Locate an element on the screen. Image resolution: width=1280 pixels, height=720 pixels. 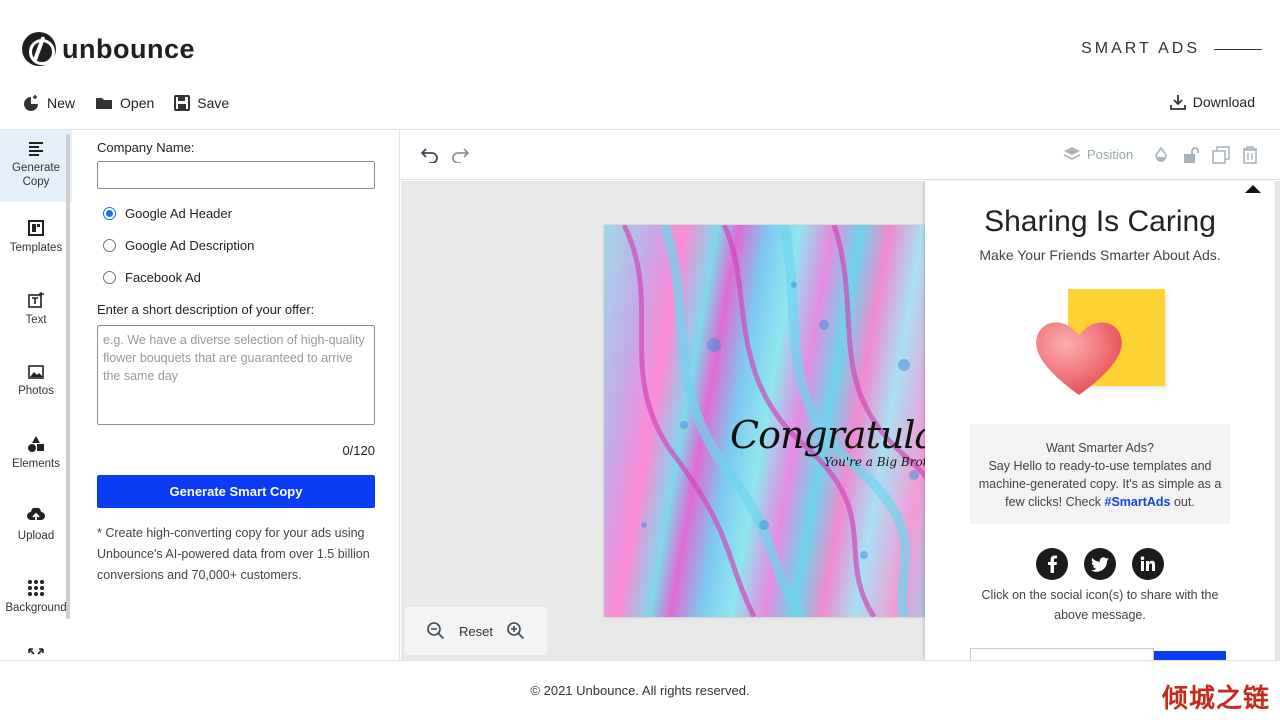
download-button: Download is located at coordinates (1212, 102).